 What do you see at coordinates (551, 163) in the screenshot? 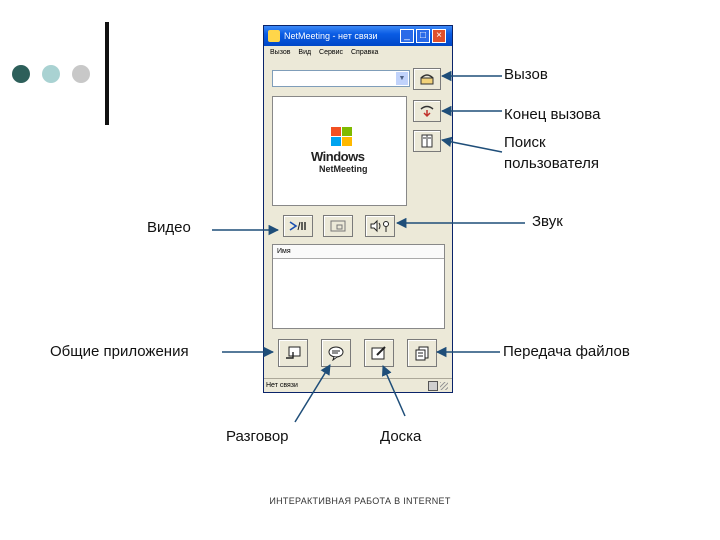
I see `label-find-user-line2: пользователя` at bounding box center [551, 163].